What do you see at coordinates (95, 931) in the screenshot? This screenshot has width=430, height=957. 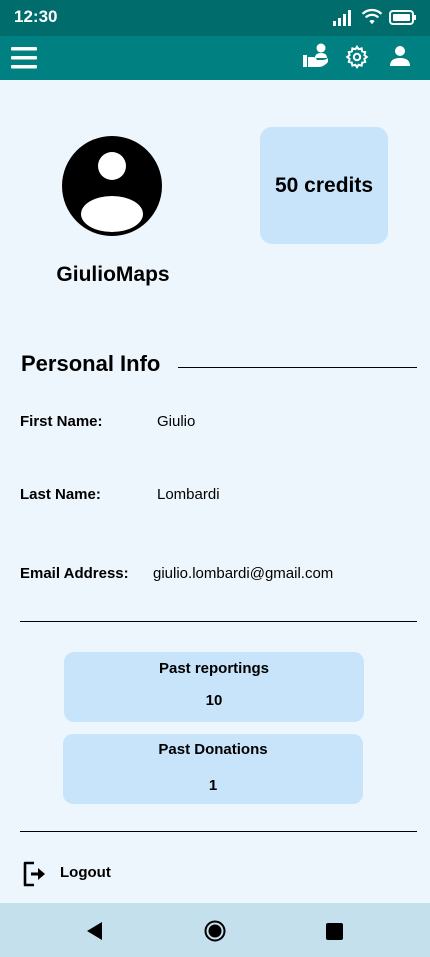 I see `back-icon` at bounding box center [95, 931].